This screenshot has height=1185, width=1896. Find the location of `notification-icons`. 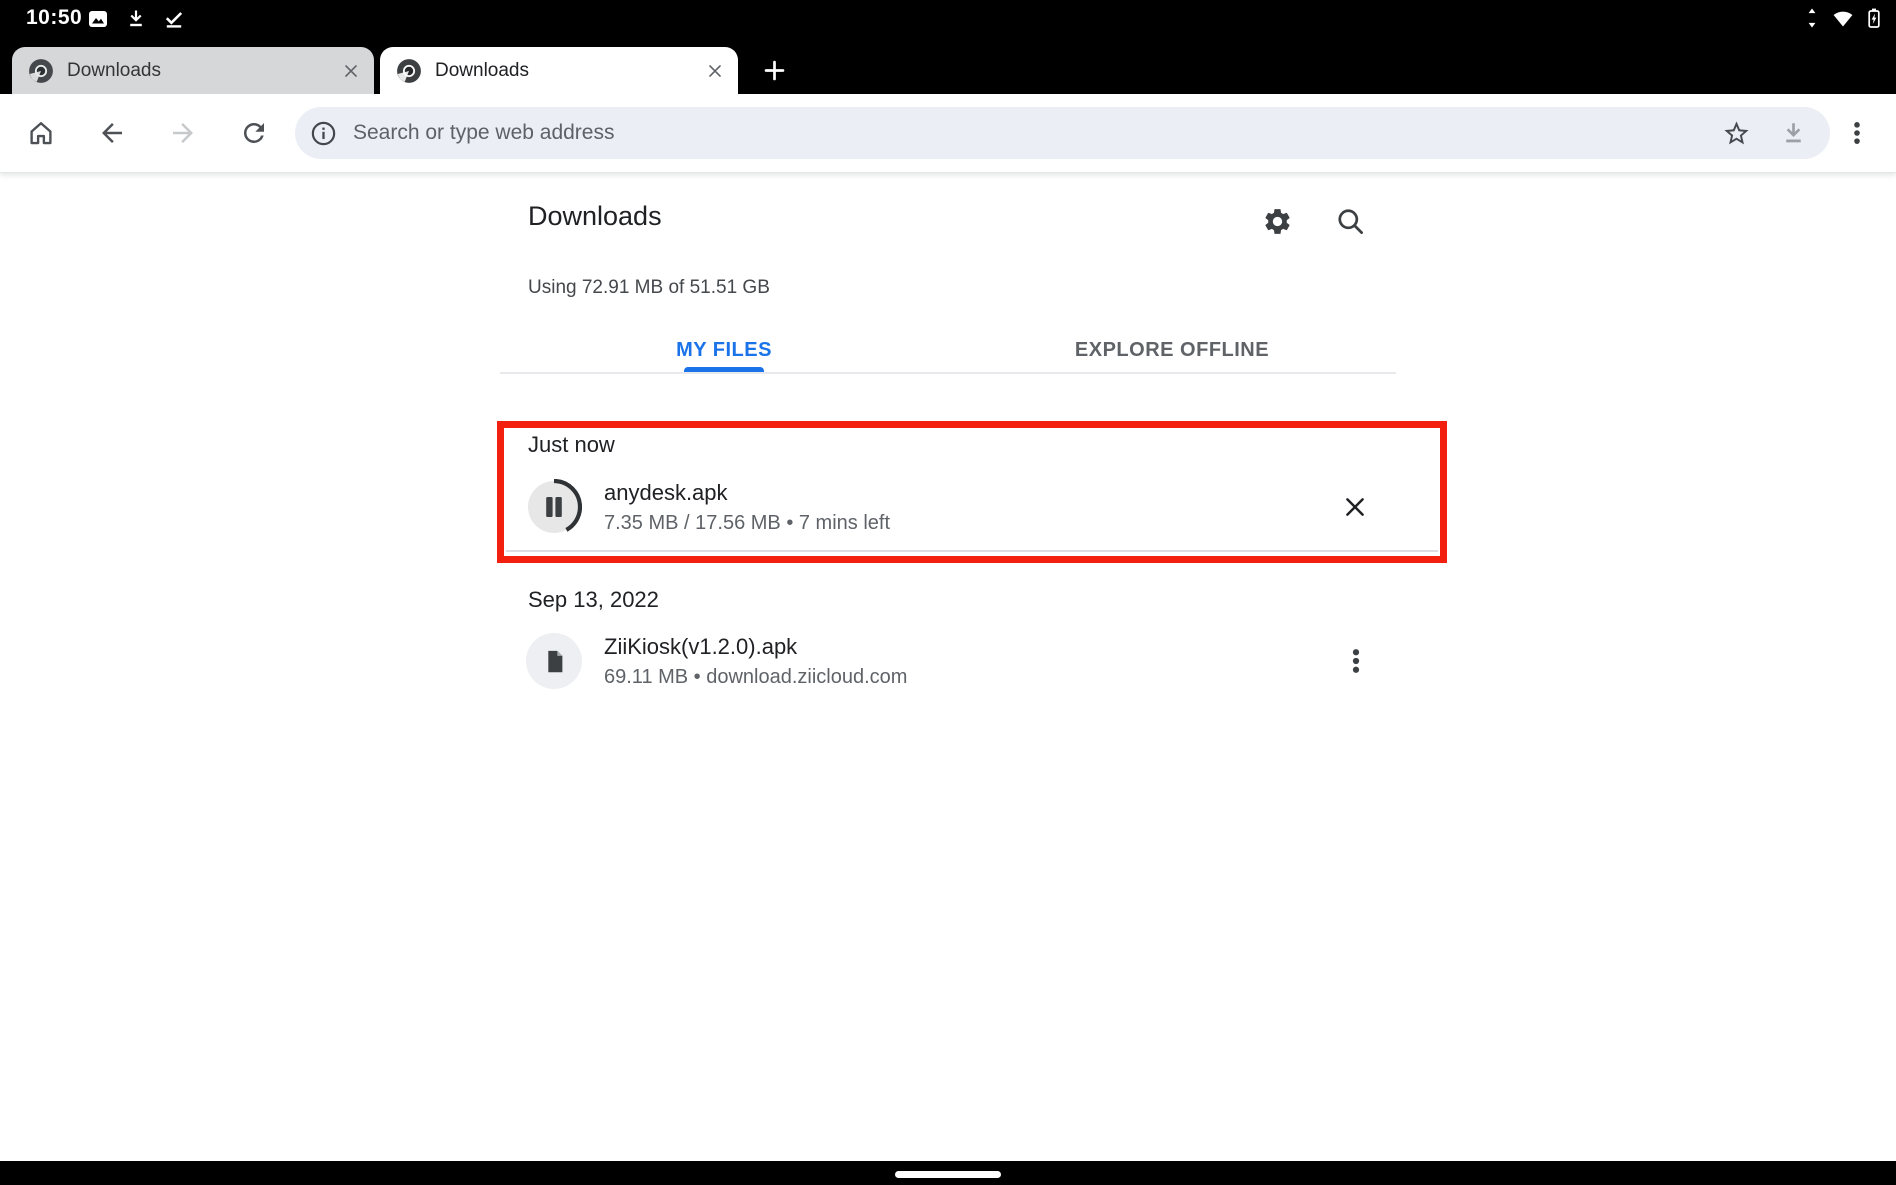

notification-icons is located at coordinates (136, 19).